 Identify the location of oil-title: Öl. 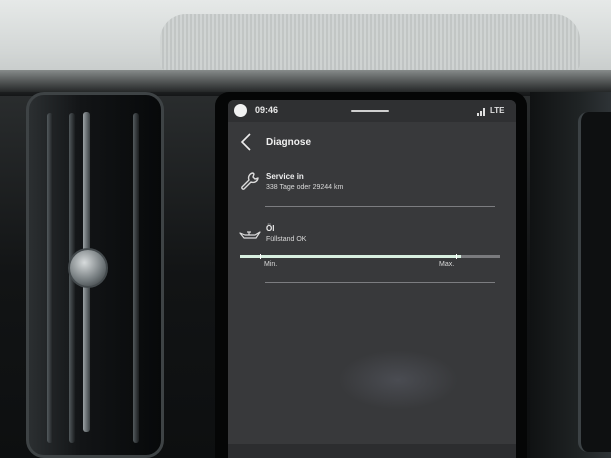
(270, 228).